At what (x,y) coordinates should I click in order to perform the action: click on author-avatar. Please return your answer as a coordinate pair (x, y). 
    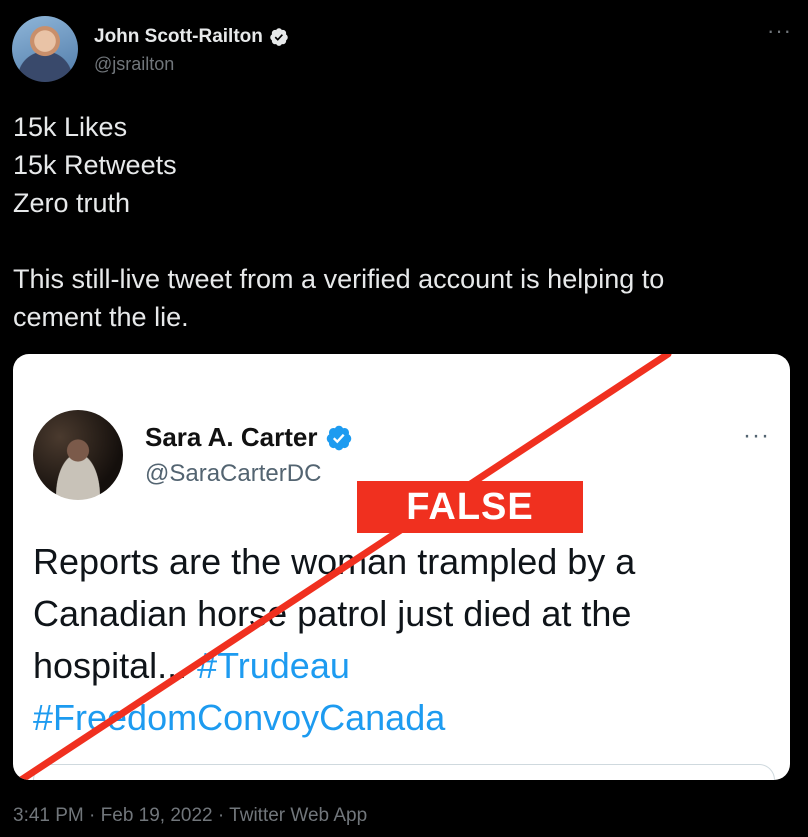
    Looking at the image, I should click on (45, 49).